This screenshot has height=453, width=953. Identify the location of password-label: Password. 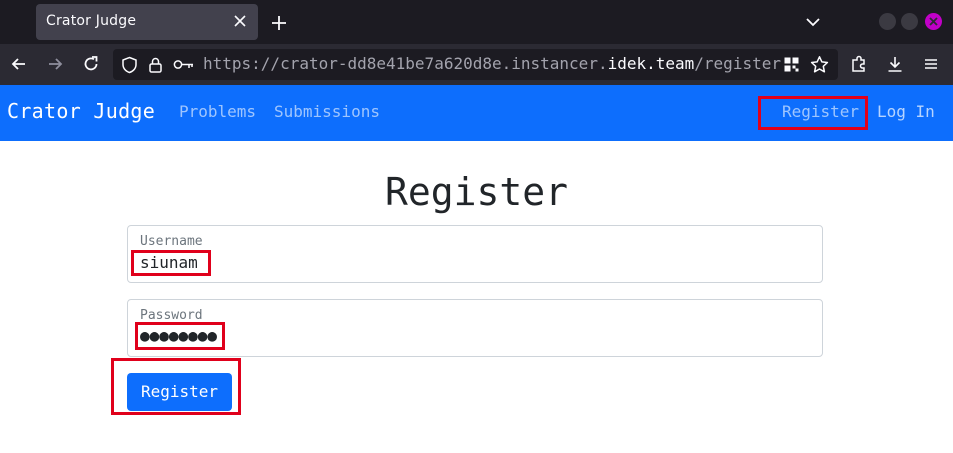
(171, 315).